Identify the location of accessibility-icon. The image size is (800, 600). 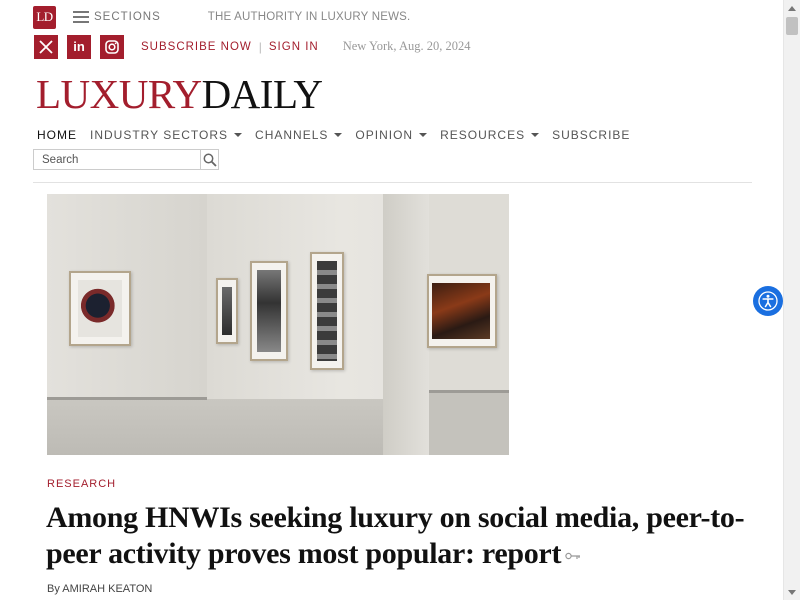
(768, 301).